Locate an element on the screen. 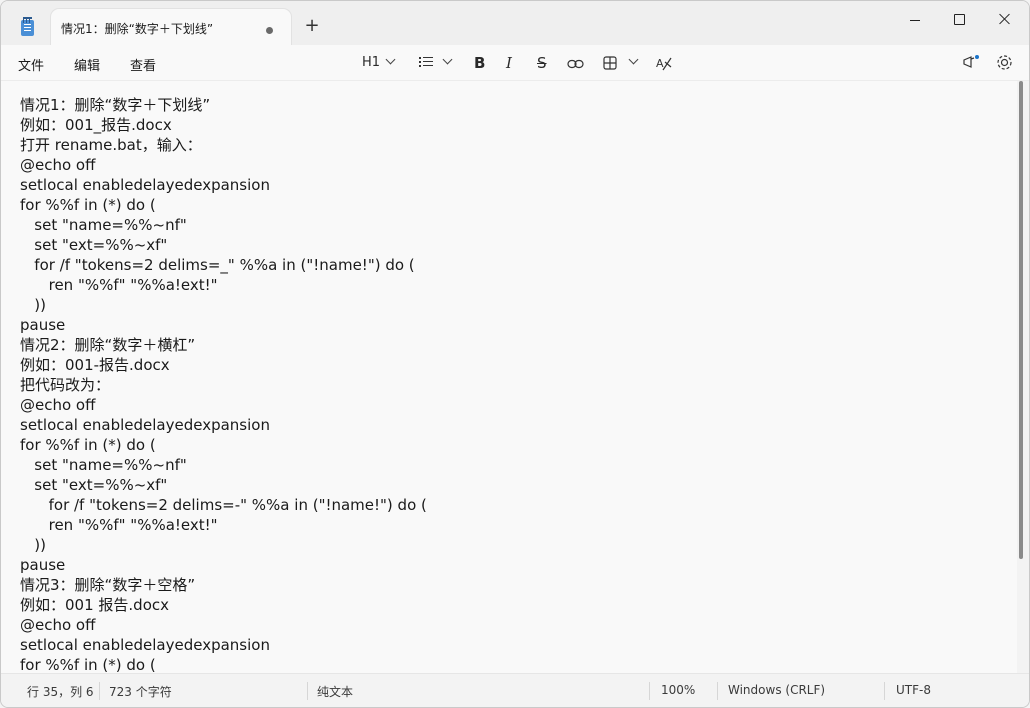 Image resolution: width=1030 pixels, height=708 pixels. text-format: 纯文本 is located at coordinates (335, 691).